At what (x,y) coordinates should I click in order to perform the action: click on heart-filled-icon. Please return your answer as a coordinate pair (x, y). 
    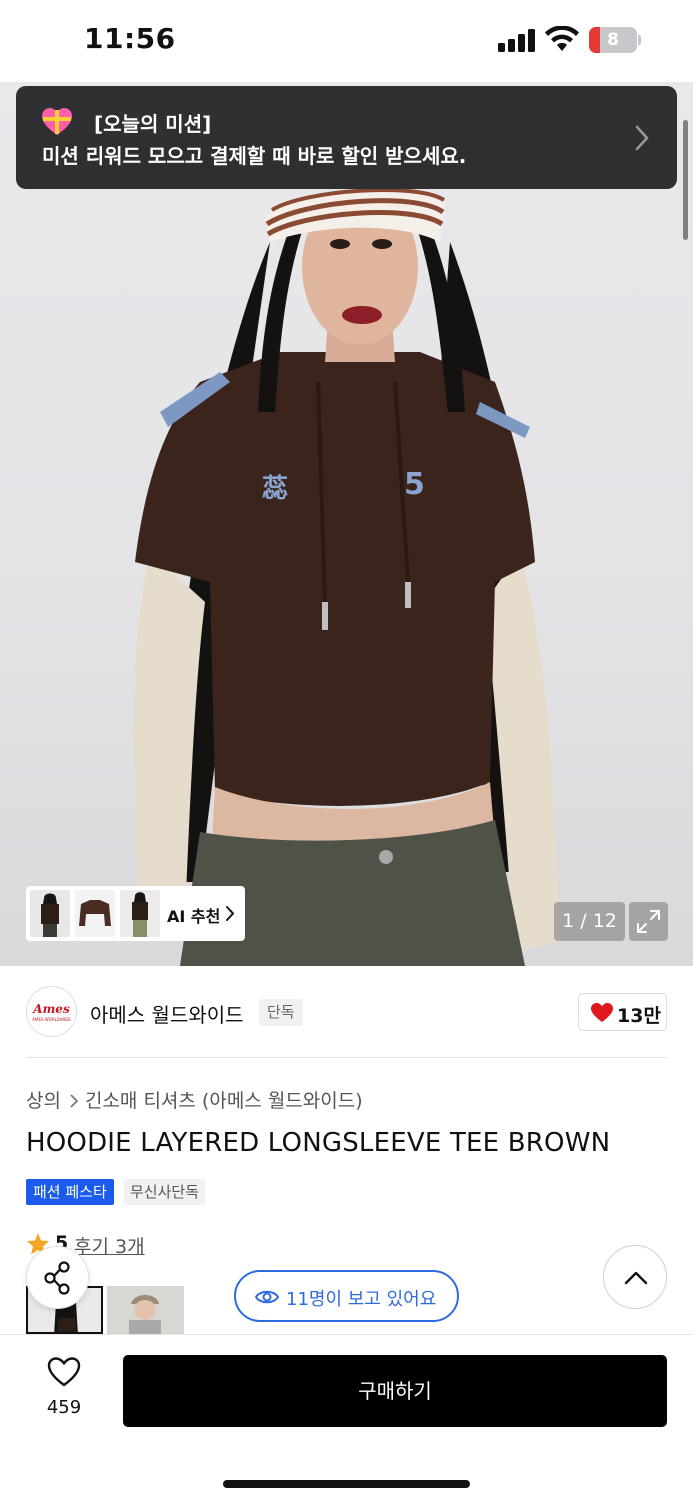
    Looking at the image, I should click on (602, 1012).